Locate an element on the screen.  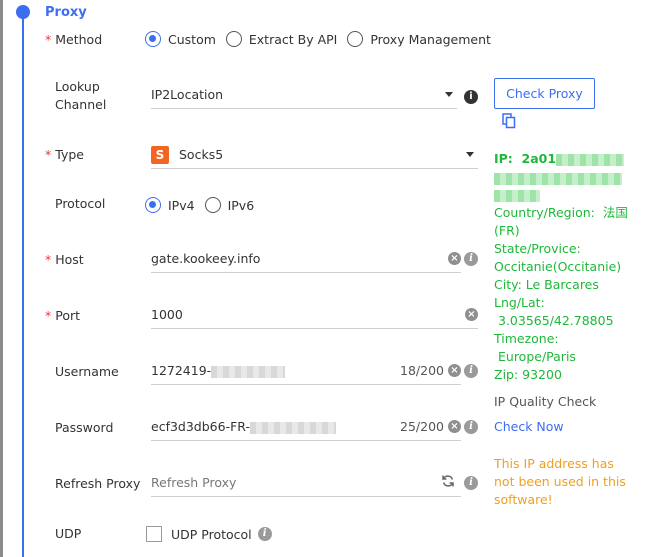
notice-line2: not been used in this is located at coordinates (560, 481).